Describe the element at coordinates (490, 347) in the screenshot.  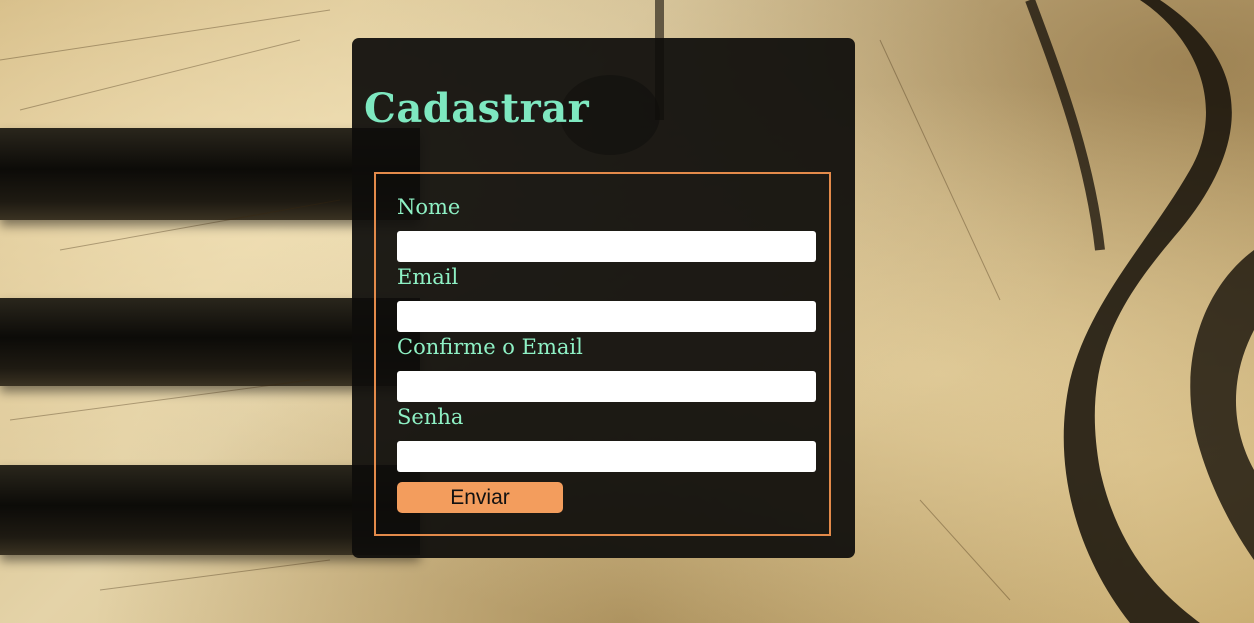
I see `confirm-email-label: Confirme o Email` at that location.